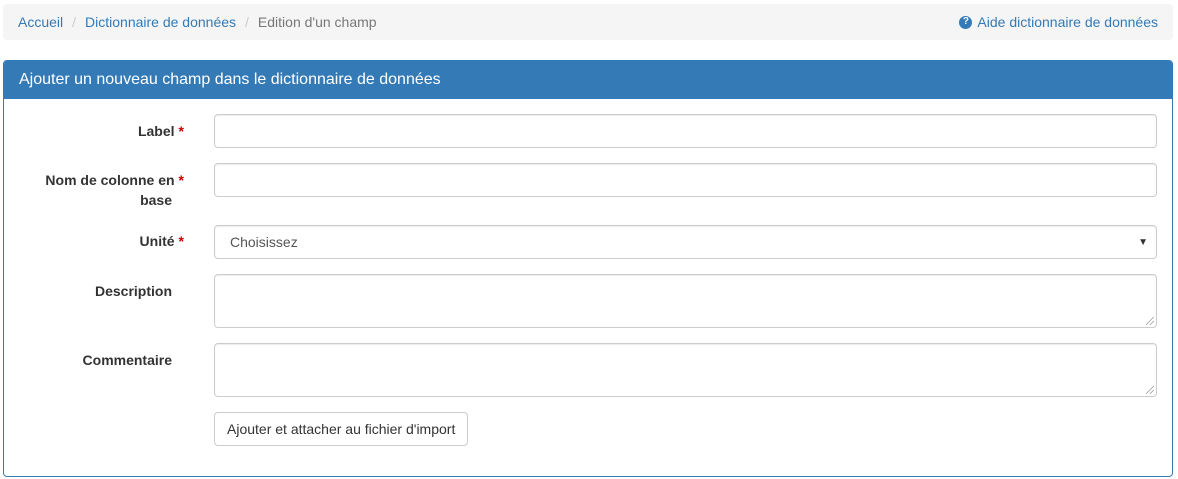 The width and height of the screenshot is (1178, 479). What do you see at coordinates (966, 22) in the screenshot?
I see `question-circle-icon: ?` at bounding box center [966, 22].